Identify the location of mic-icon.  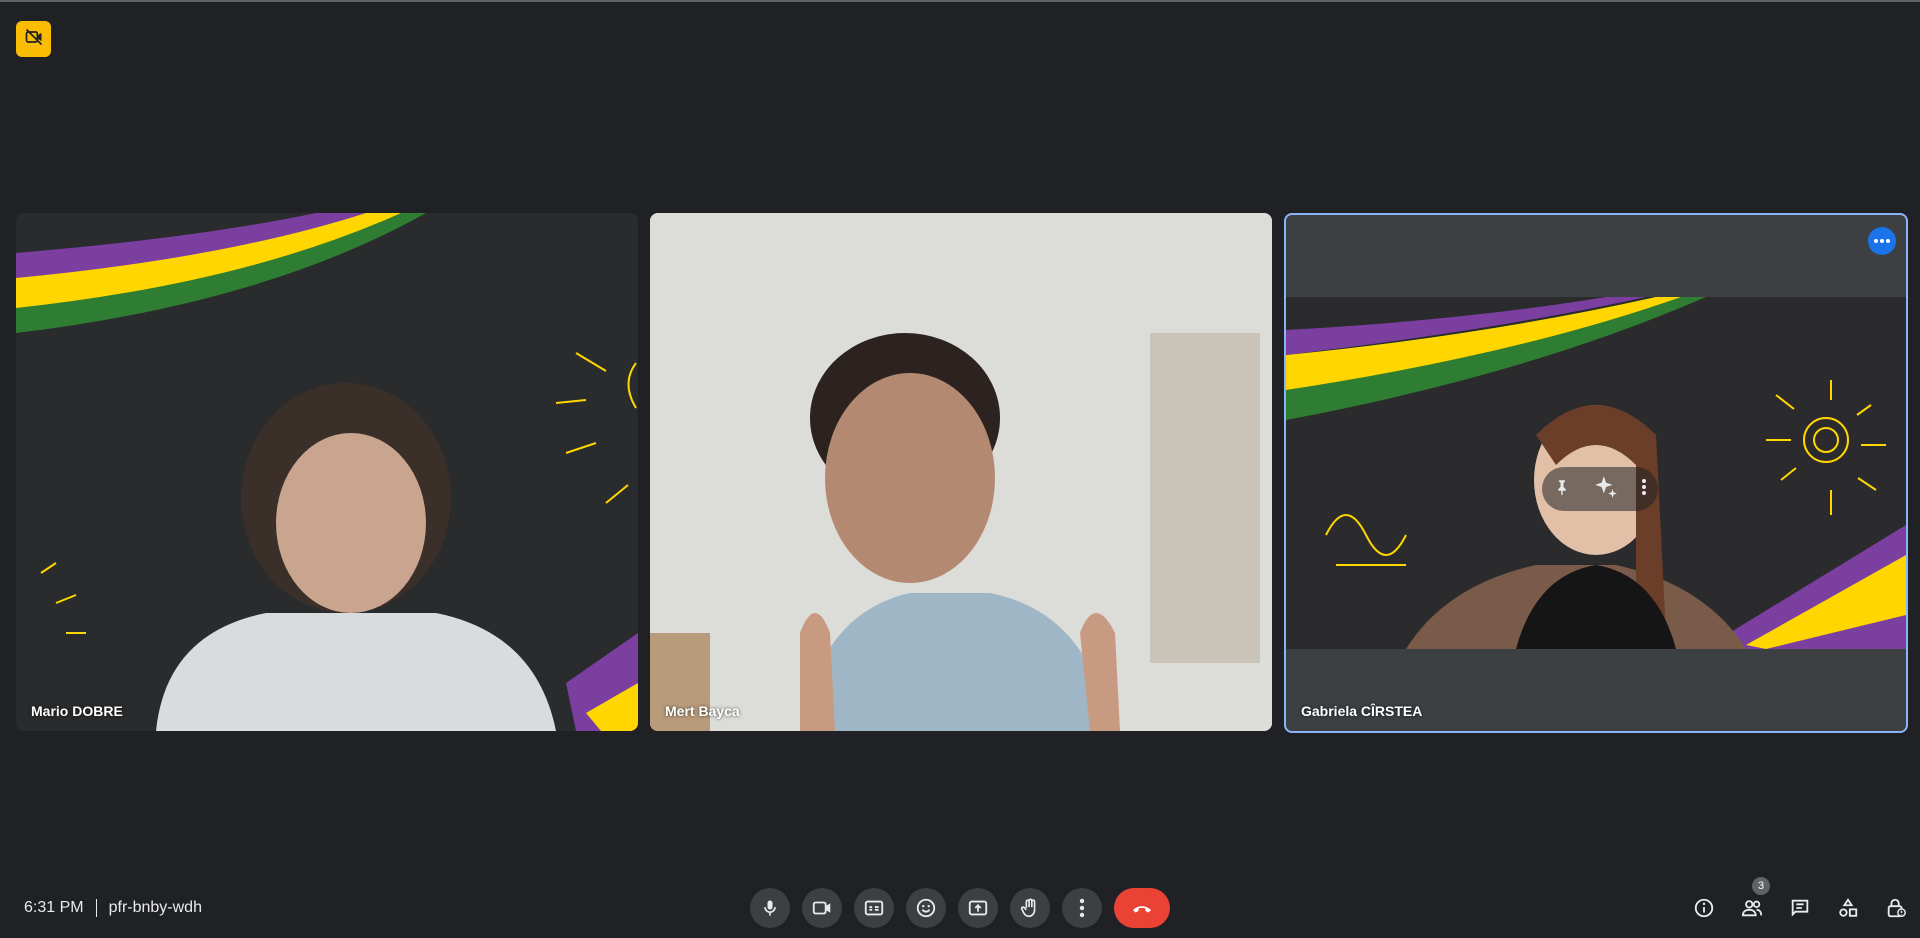
(770, 908).